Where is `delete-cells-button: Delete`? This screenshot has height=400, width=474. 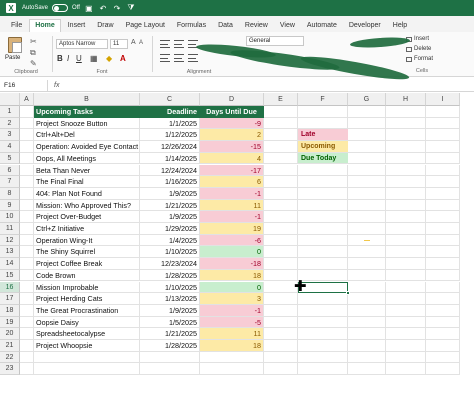
delete-cells-button: Delete is located at coordinates (418, 49).